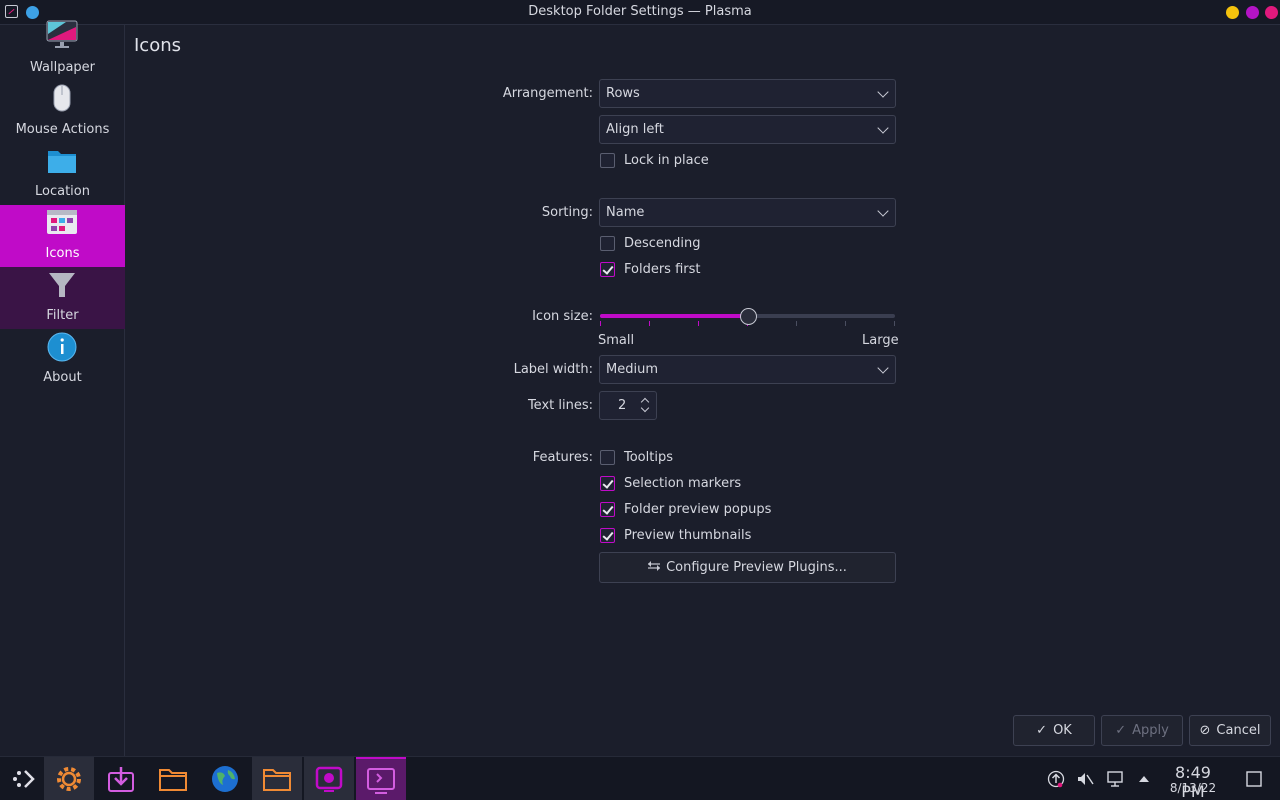 The width and height of the screenshot is (1280, 800). Describe the element at coordinates (1193, 788) in the screenshot. I see `clock-date: 8/13/22` at that location.